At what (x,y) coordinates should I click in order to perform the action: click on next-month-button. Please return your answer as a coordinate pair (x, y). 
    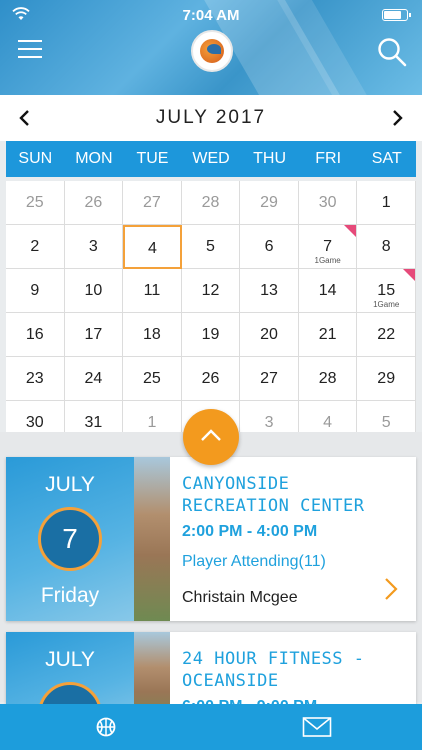
    Looking at the image, I should click on (397, 118).